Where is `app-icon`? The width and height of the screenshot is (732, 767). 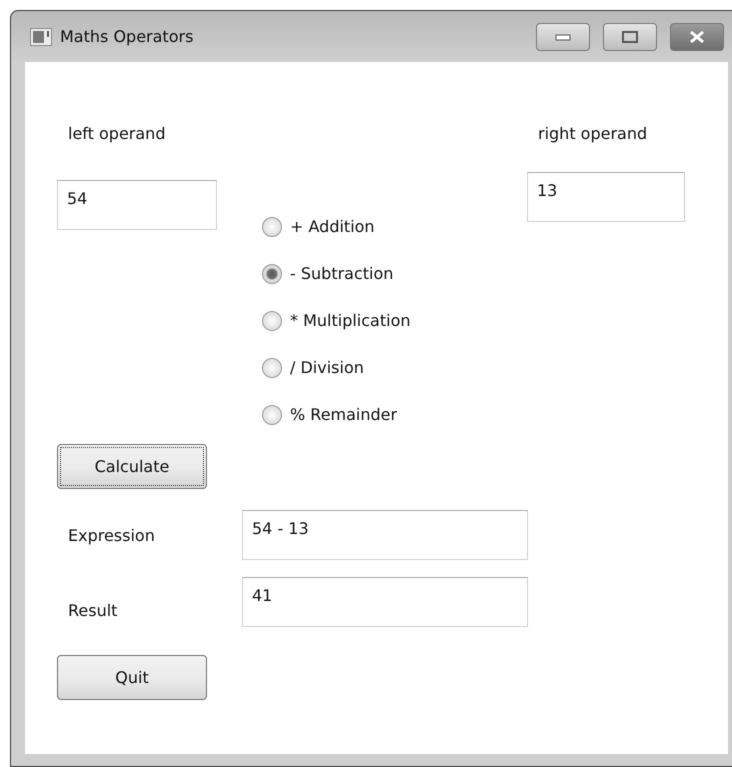 app-icon is located at coordinates (41, 37).